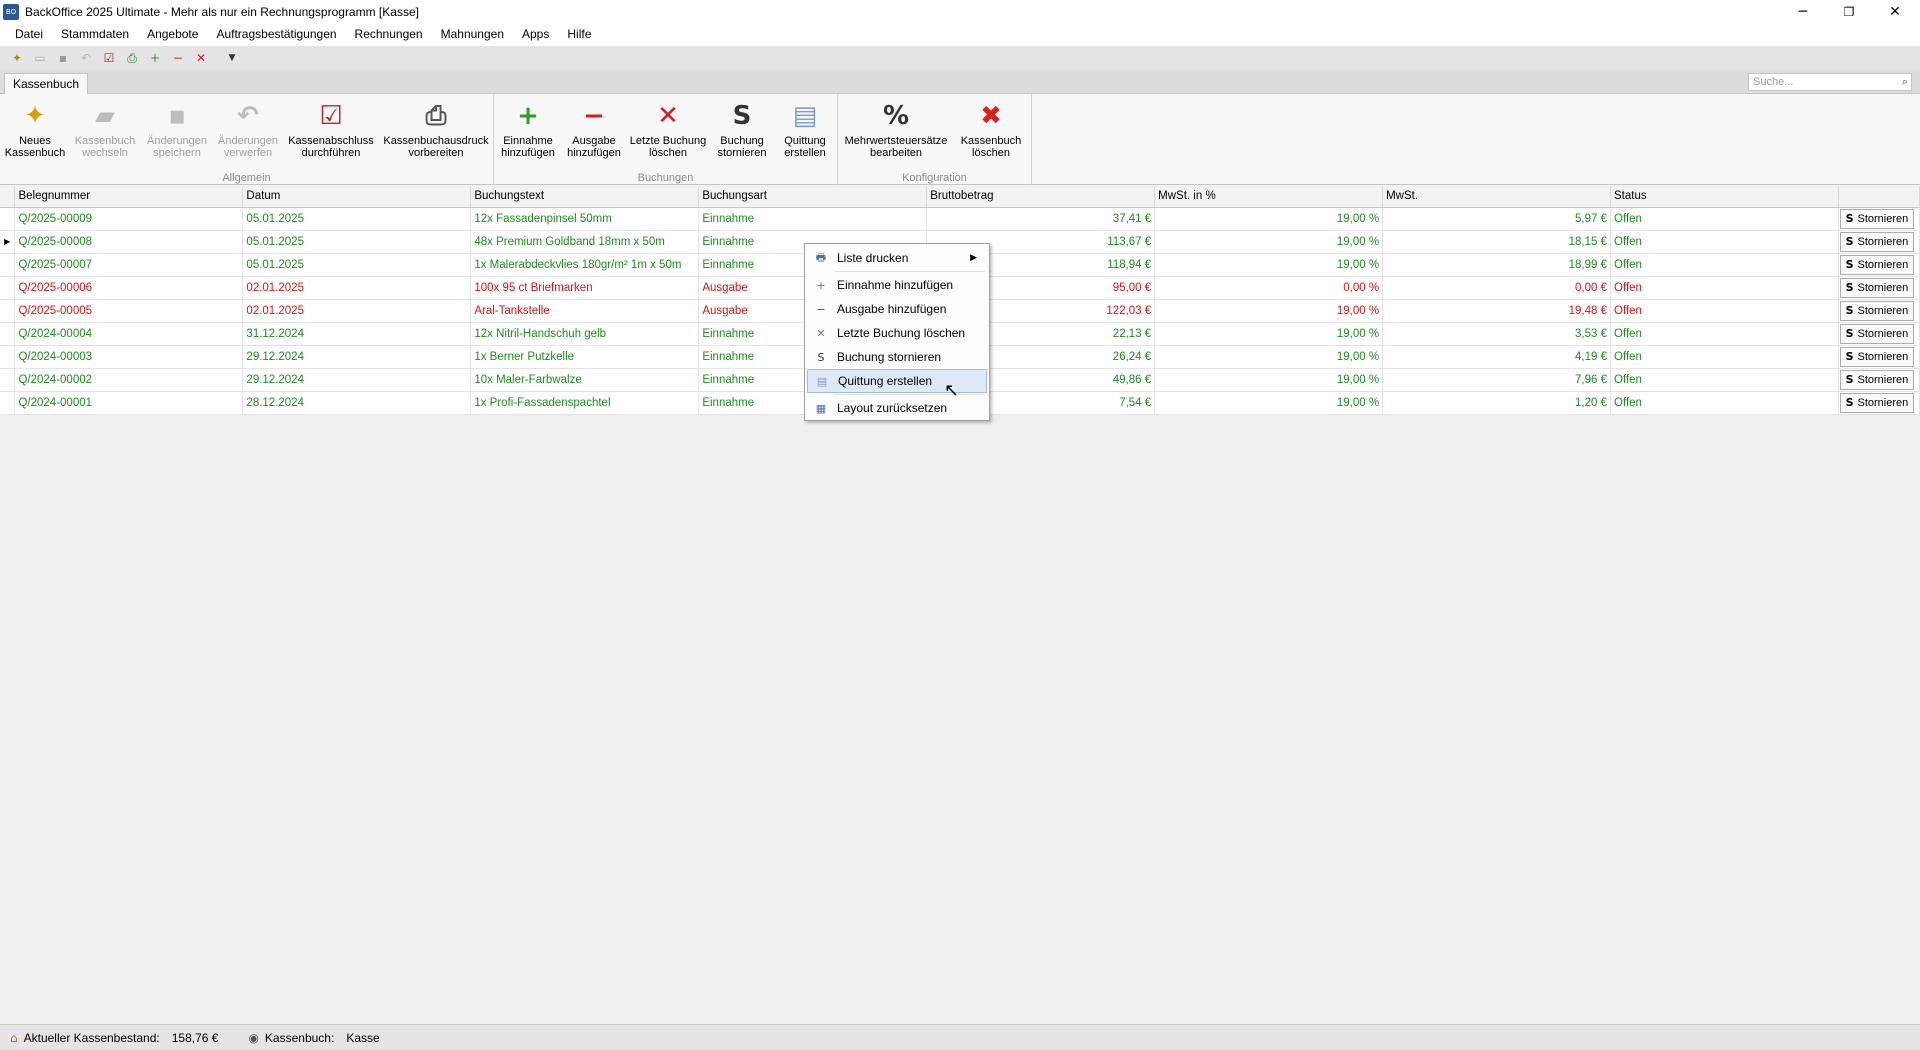  I want to click on kassenbuchausdruck-button: ⎙ Kassenbuchausdruck vorbereiten, so click(436, 132).